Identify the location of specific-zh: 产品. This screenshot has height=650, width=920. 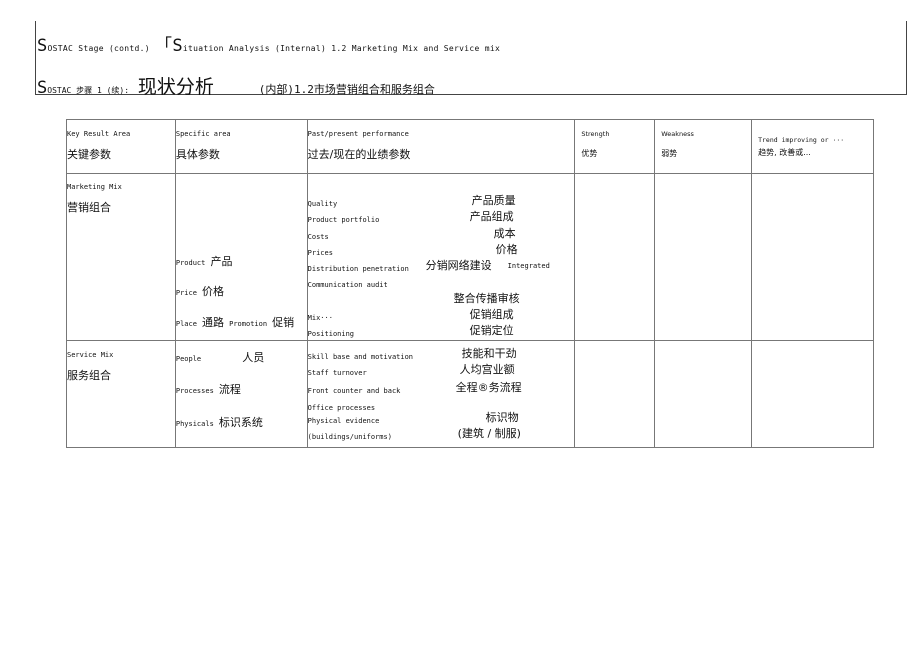
(221, 261).